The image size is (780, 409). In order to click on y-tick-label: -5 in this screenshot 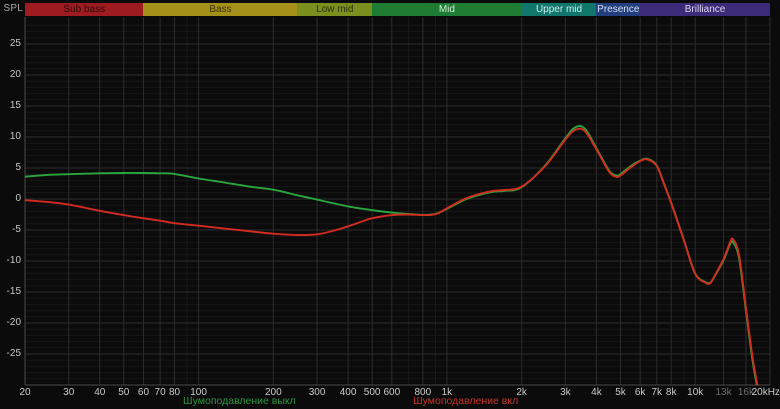, I will do `click(16, 229)`.